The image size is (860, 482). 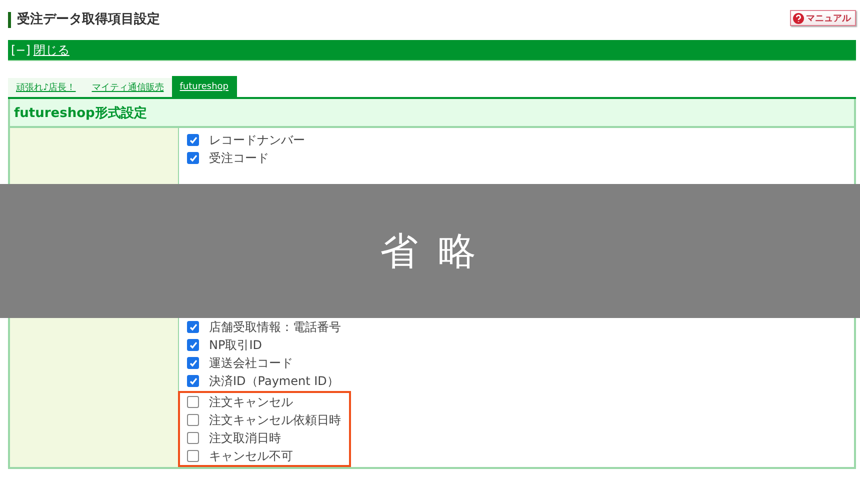 I want to click on close-link: 閉じる, so click(x=51, y=50).